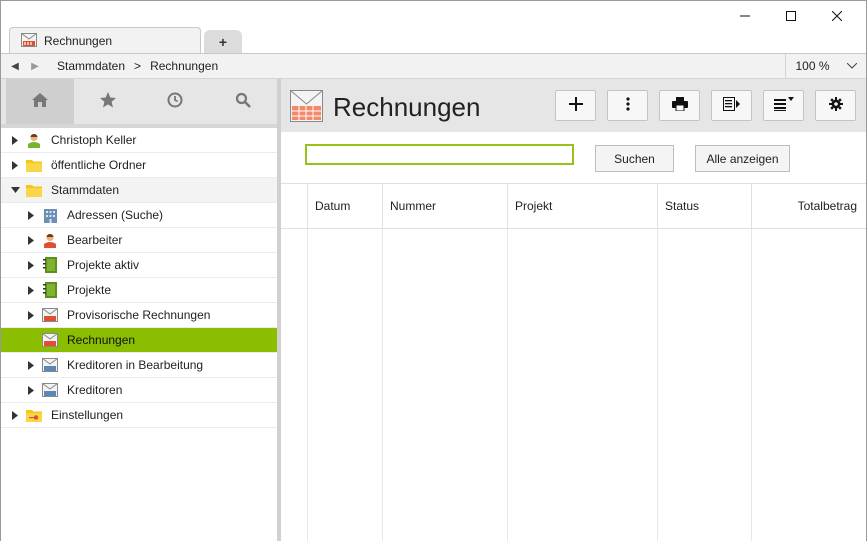 The image size is (867, 541). What do you see at coordinates (407, 107) in the screenshot?
I see `page-title: Rechnungen` at bounding box center [407, 107].